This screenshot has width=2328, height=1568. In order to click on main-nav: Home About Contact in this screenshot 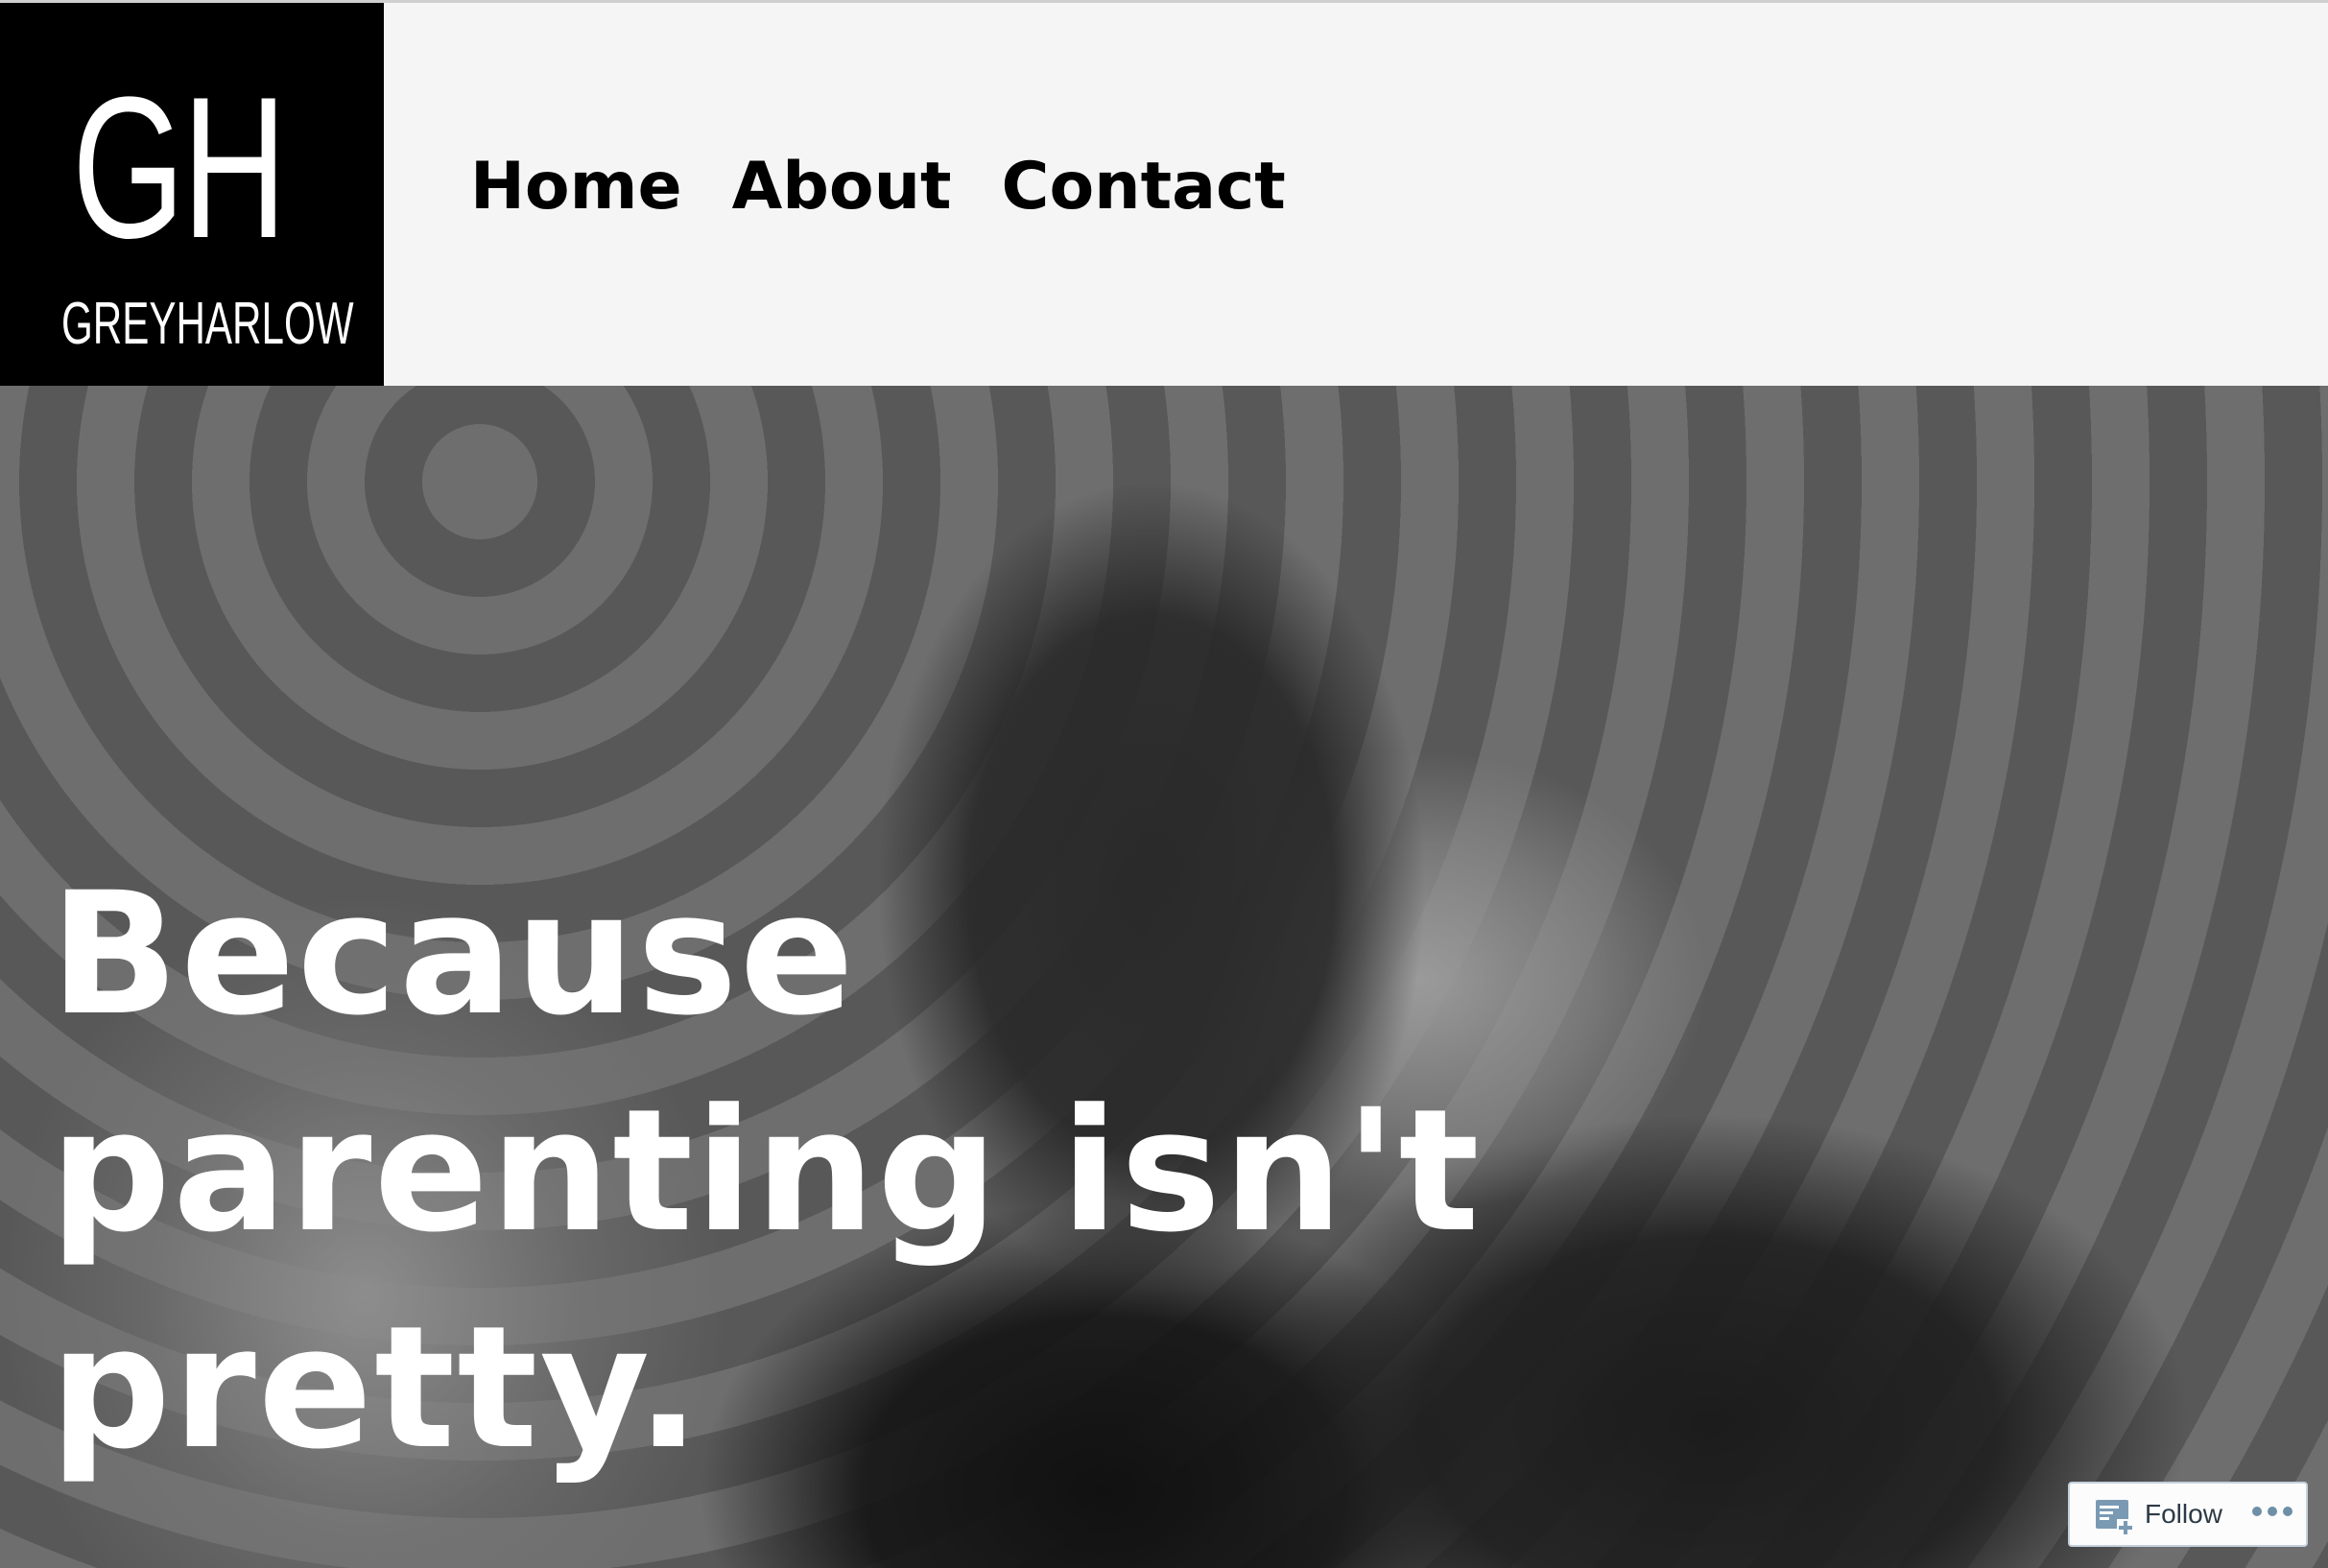, I will do `click(878, 187)`.